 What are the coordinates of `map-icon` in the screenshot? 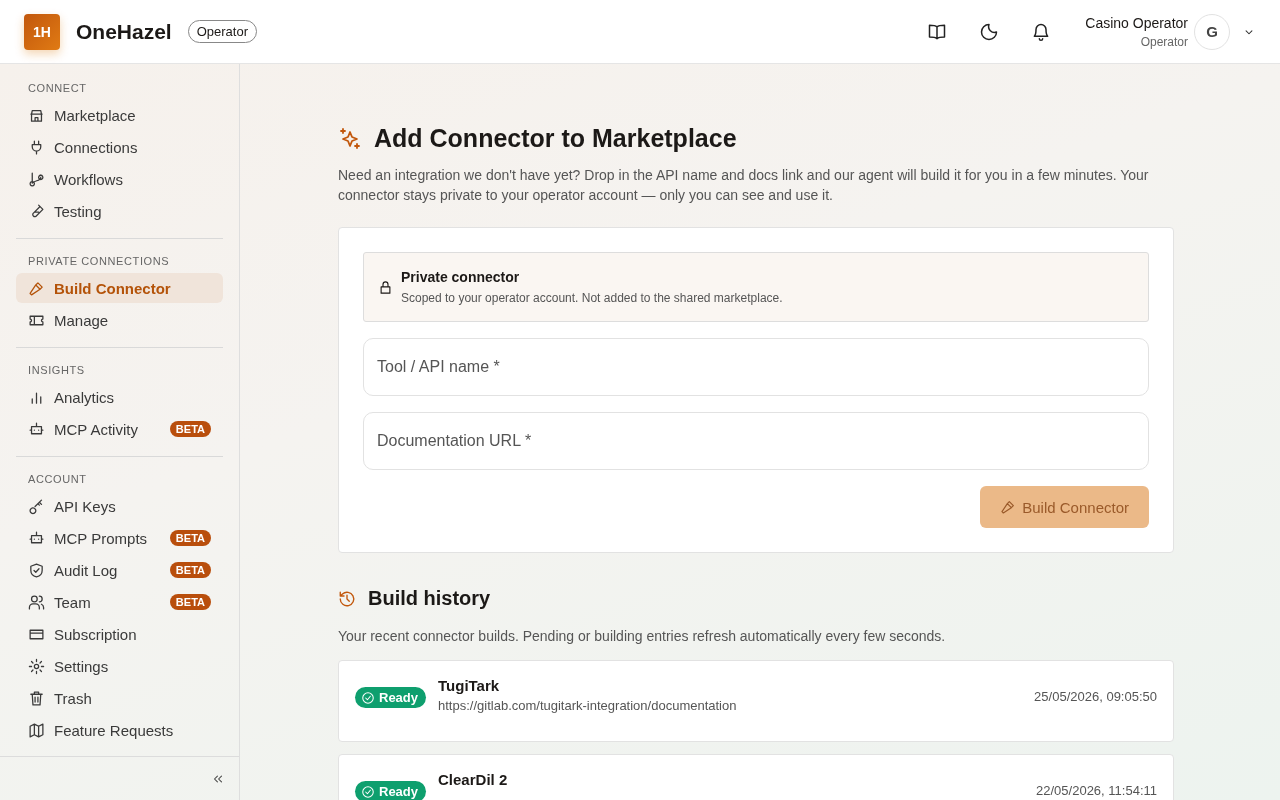 It's located at (36, 730).